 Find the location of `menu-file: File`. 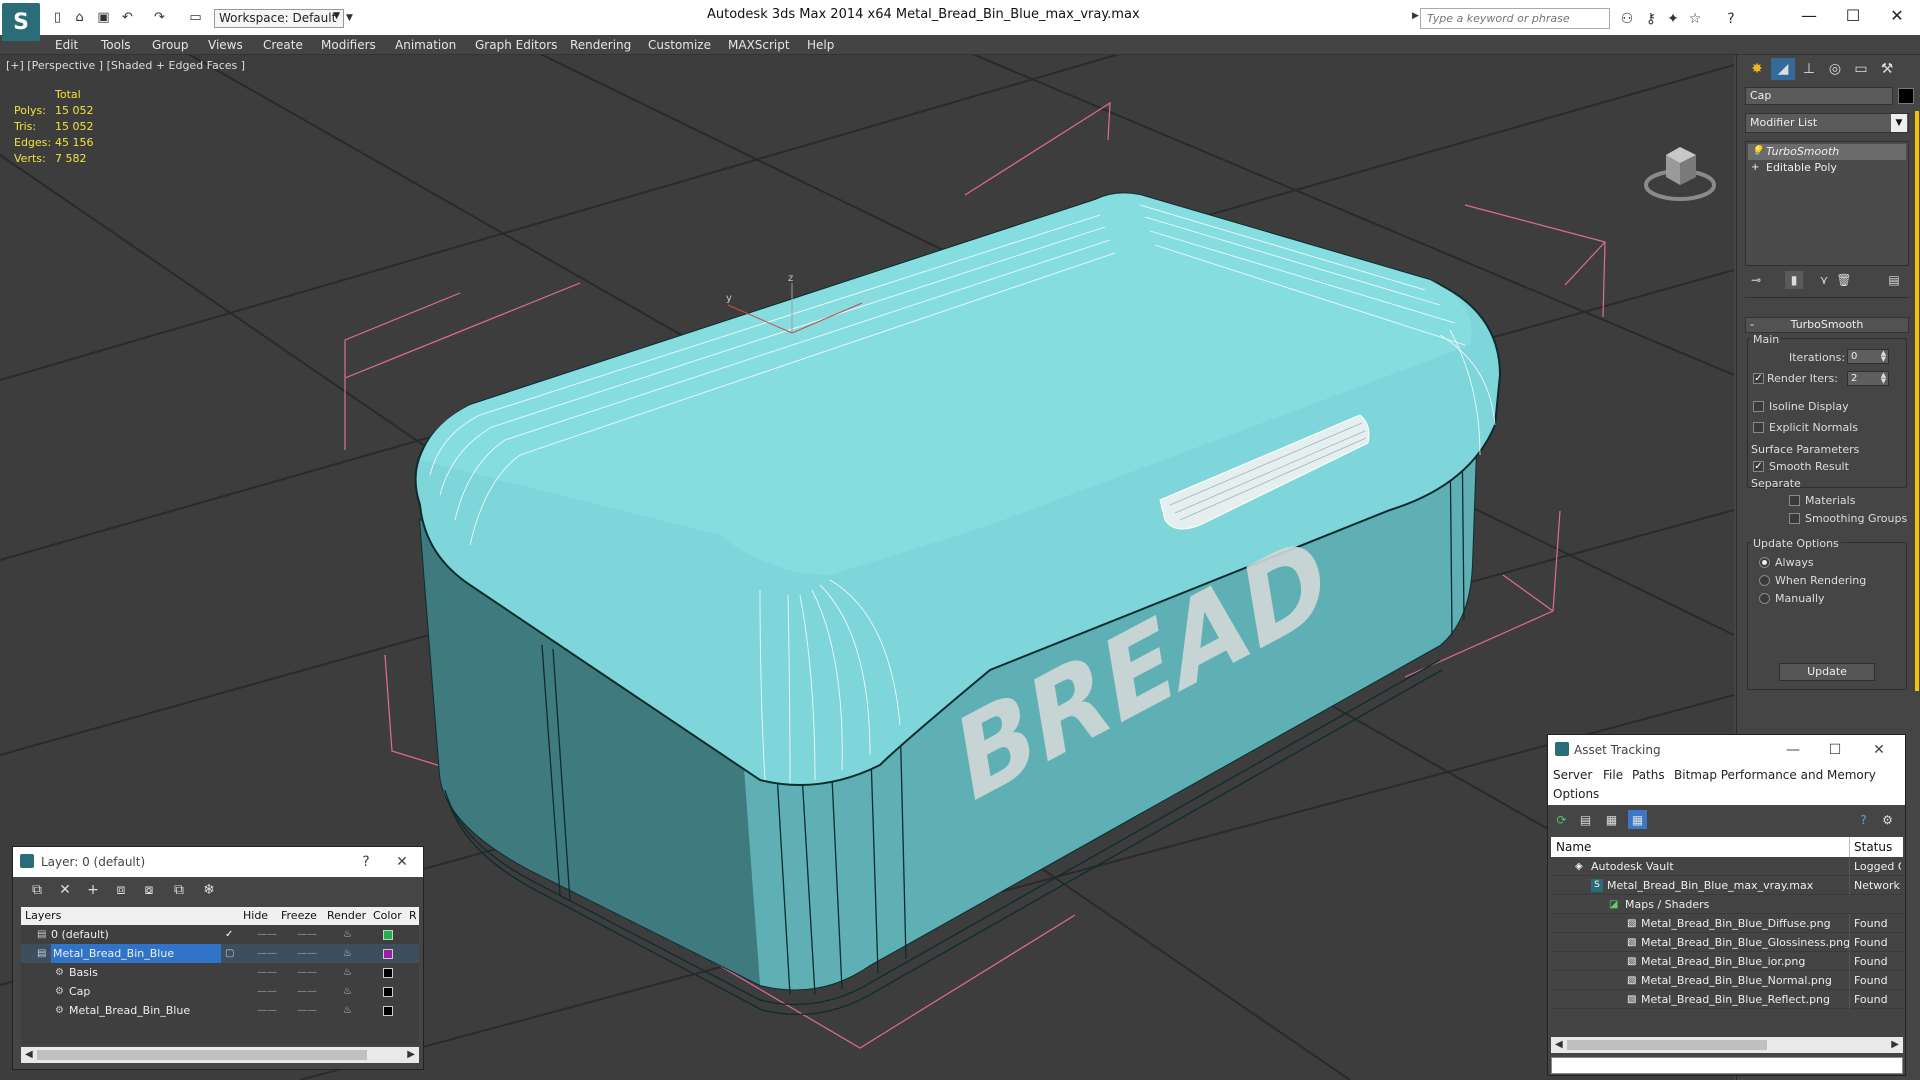

menu-file: File is located at coordinates (1613, 775).